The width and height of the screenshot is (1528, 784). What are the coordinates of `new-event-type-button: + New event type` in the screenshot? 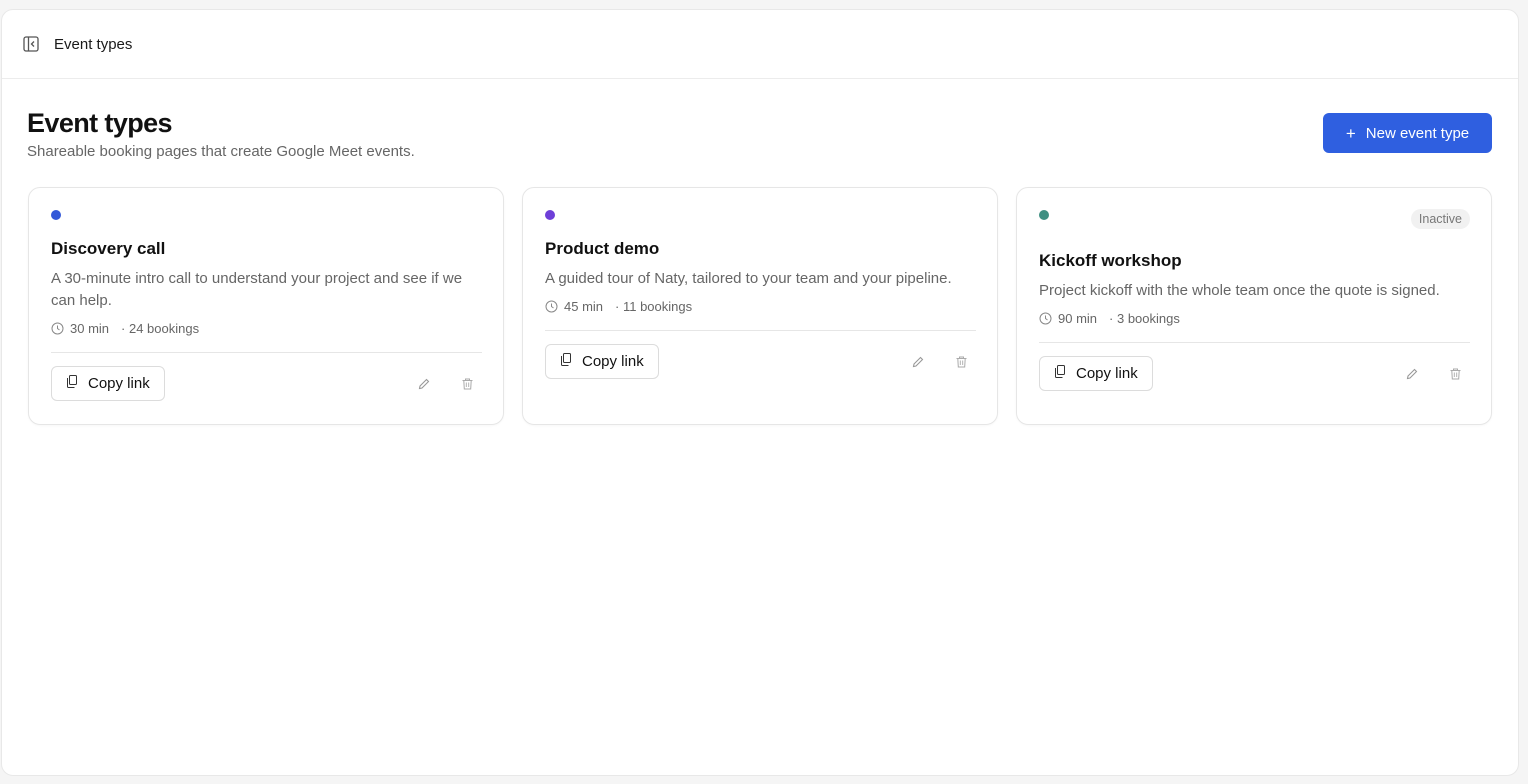 It's located at (1407, 133).